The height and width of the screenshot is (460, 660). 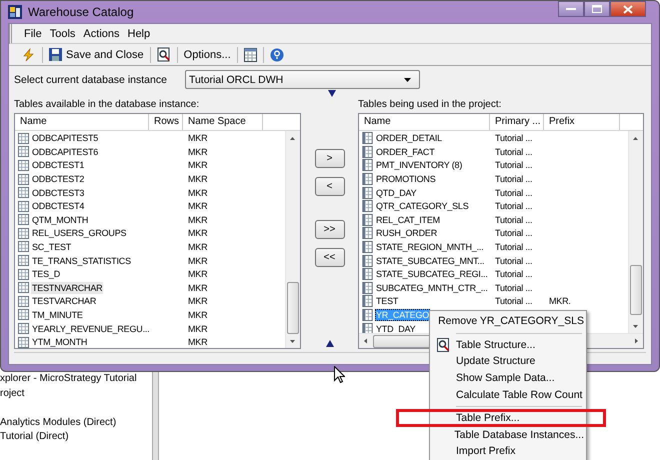 I want to click on table-name: PMT_INVENTORY (8), so click(x=419, y=165).